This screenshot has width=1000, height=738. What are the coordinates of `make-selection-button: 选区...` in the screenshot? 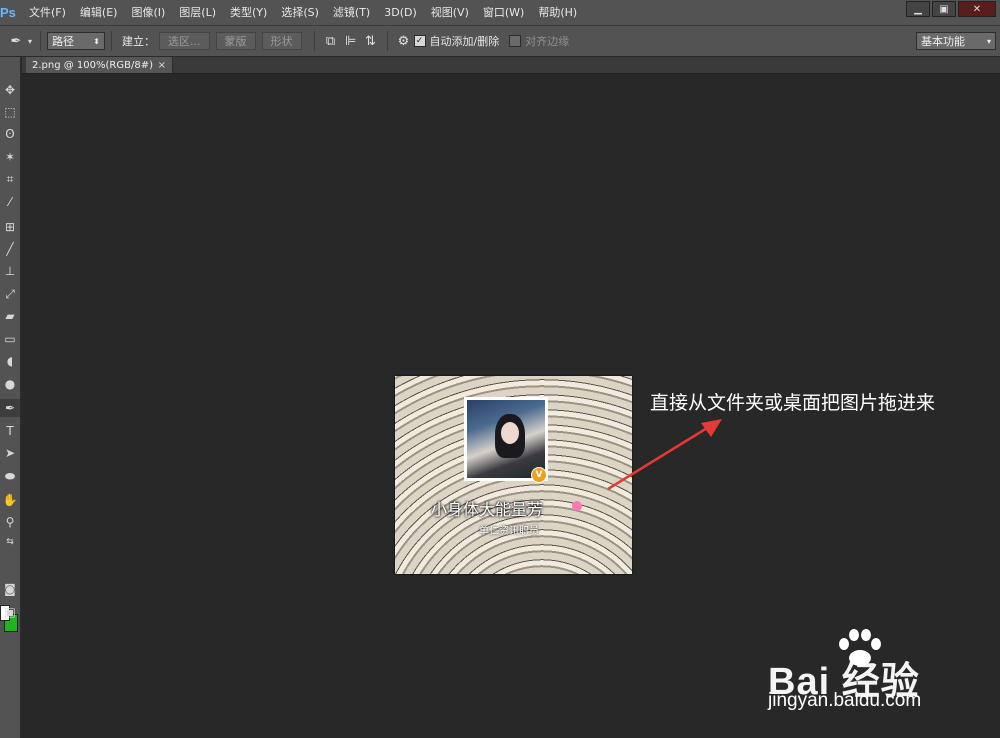 It's located at (184, 41).